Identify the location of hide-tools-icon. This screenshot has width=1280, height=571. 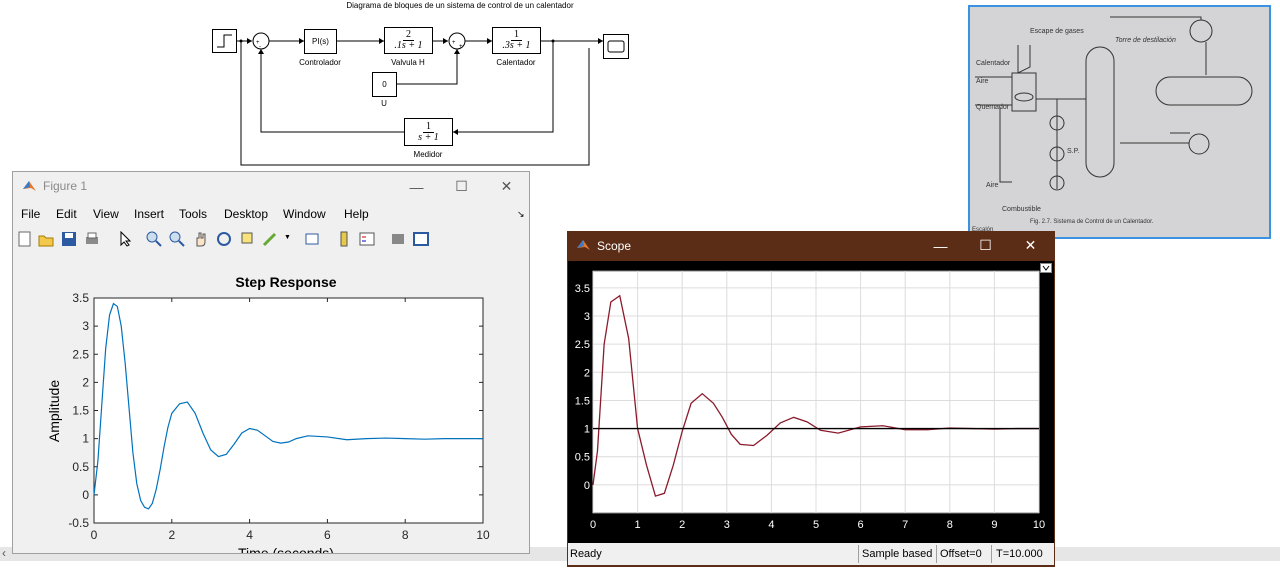
(398, 239).